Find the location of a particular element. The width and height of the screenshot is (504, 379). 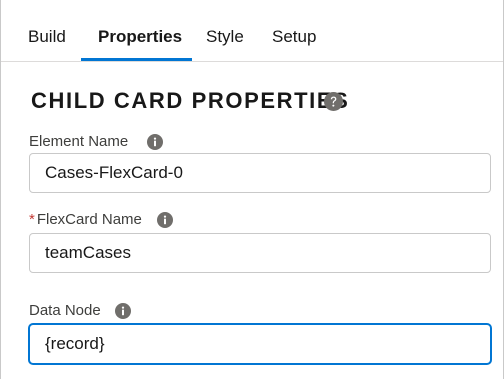

tab-build: Build is located at coordinates (47, 37).